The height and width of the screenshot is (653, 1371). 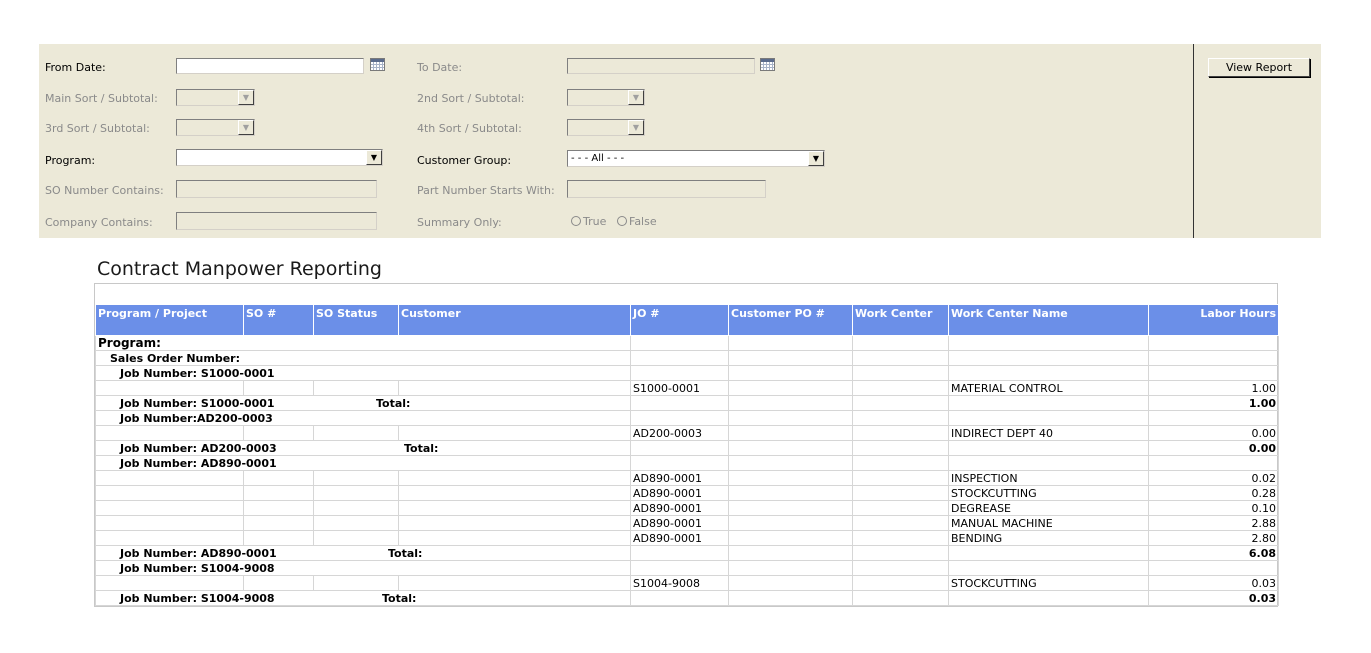 I want to click on job-total-row: Job Number: S1000-0001 Total: 1.00, so click(x=687, y=403).